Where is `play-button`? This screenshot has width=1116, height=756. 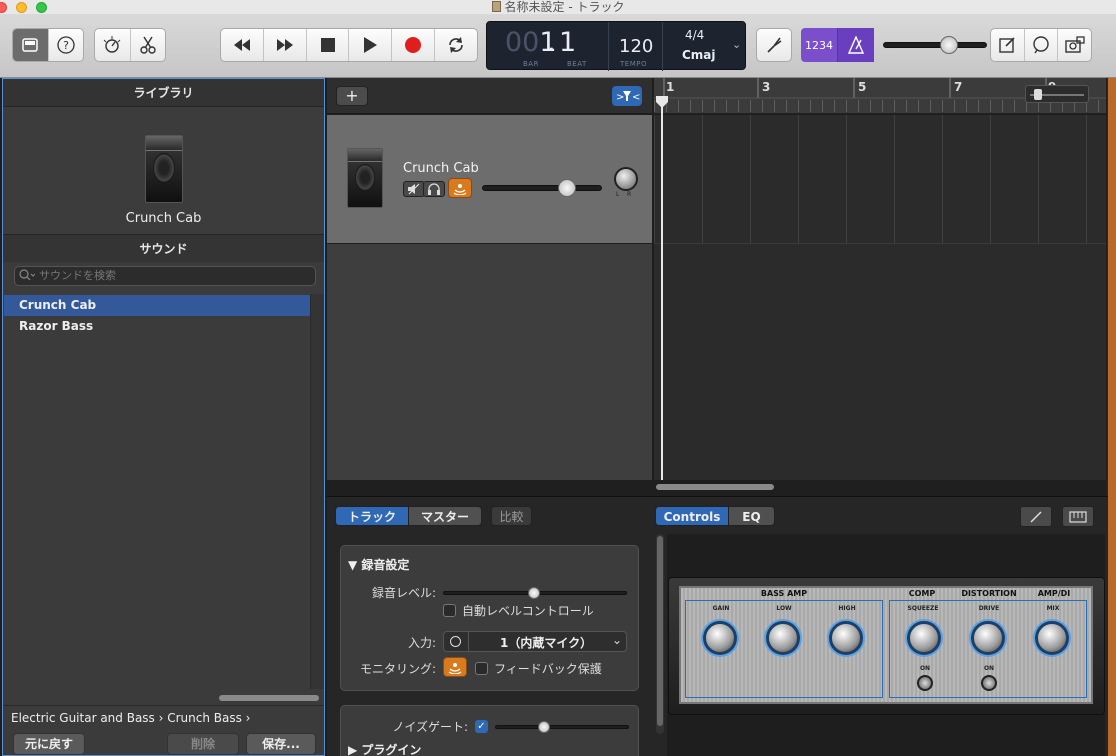 play-button is located at coordinates (371, 45).